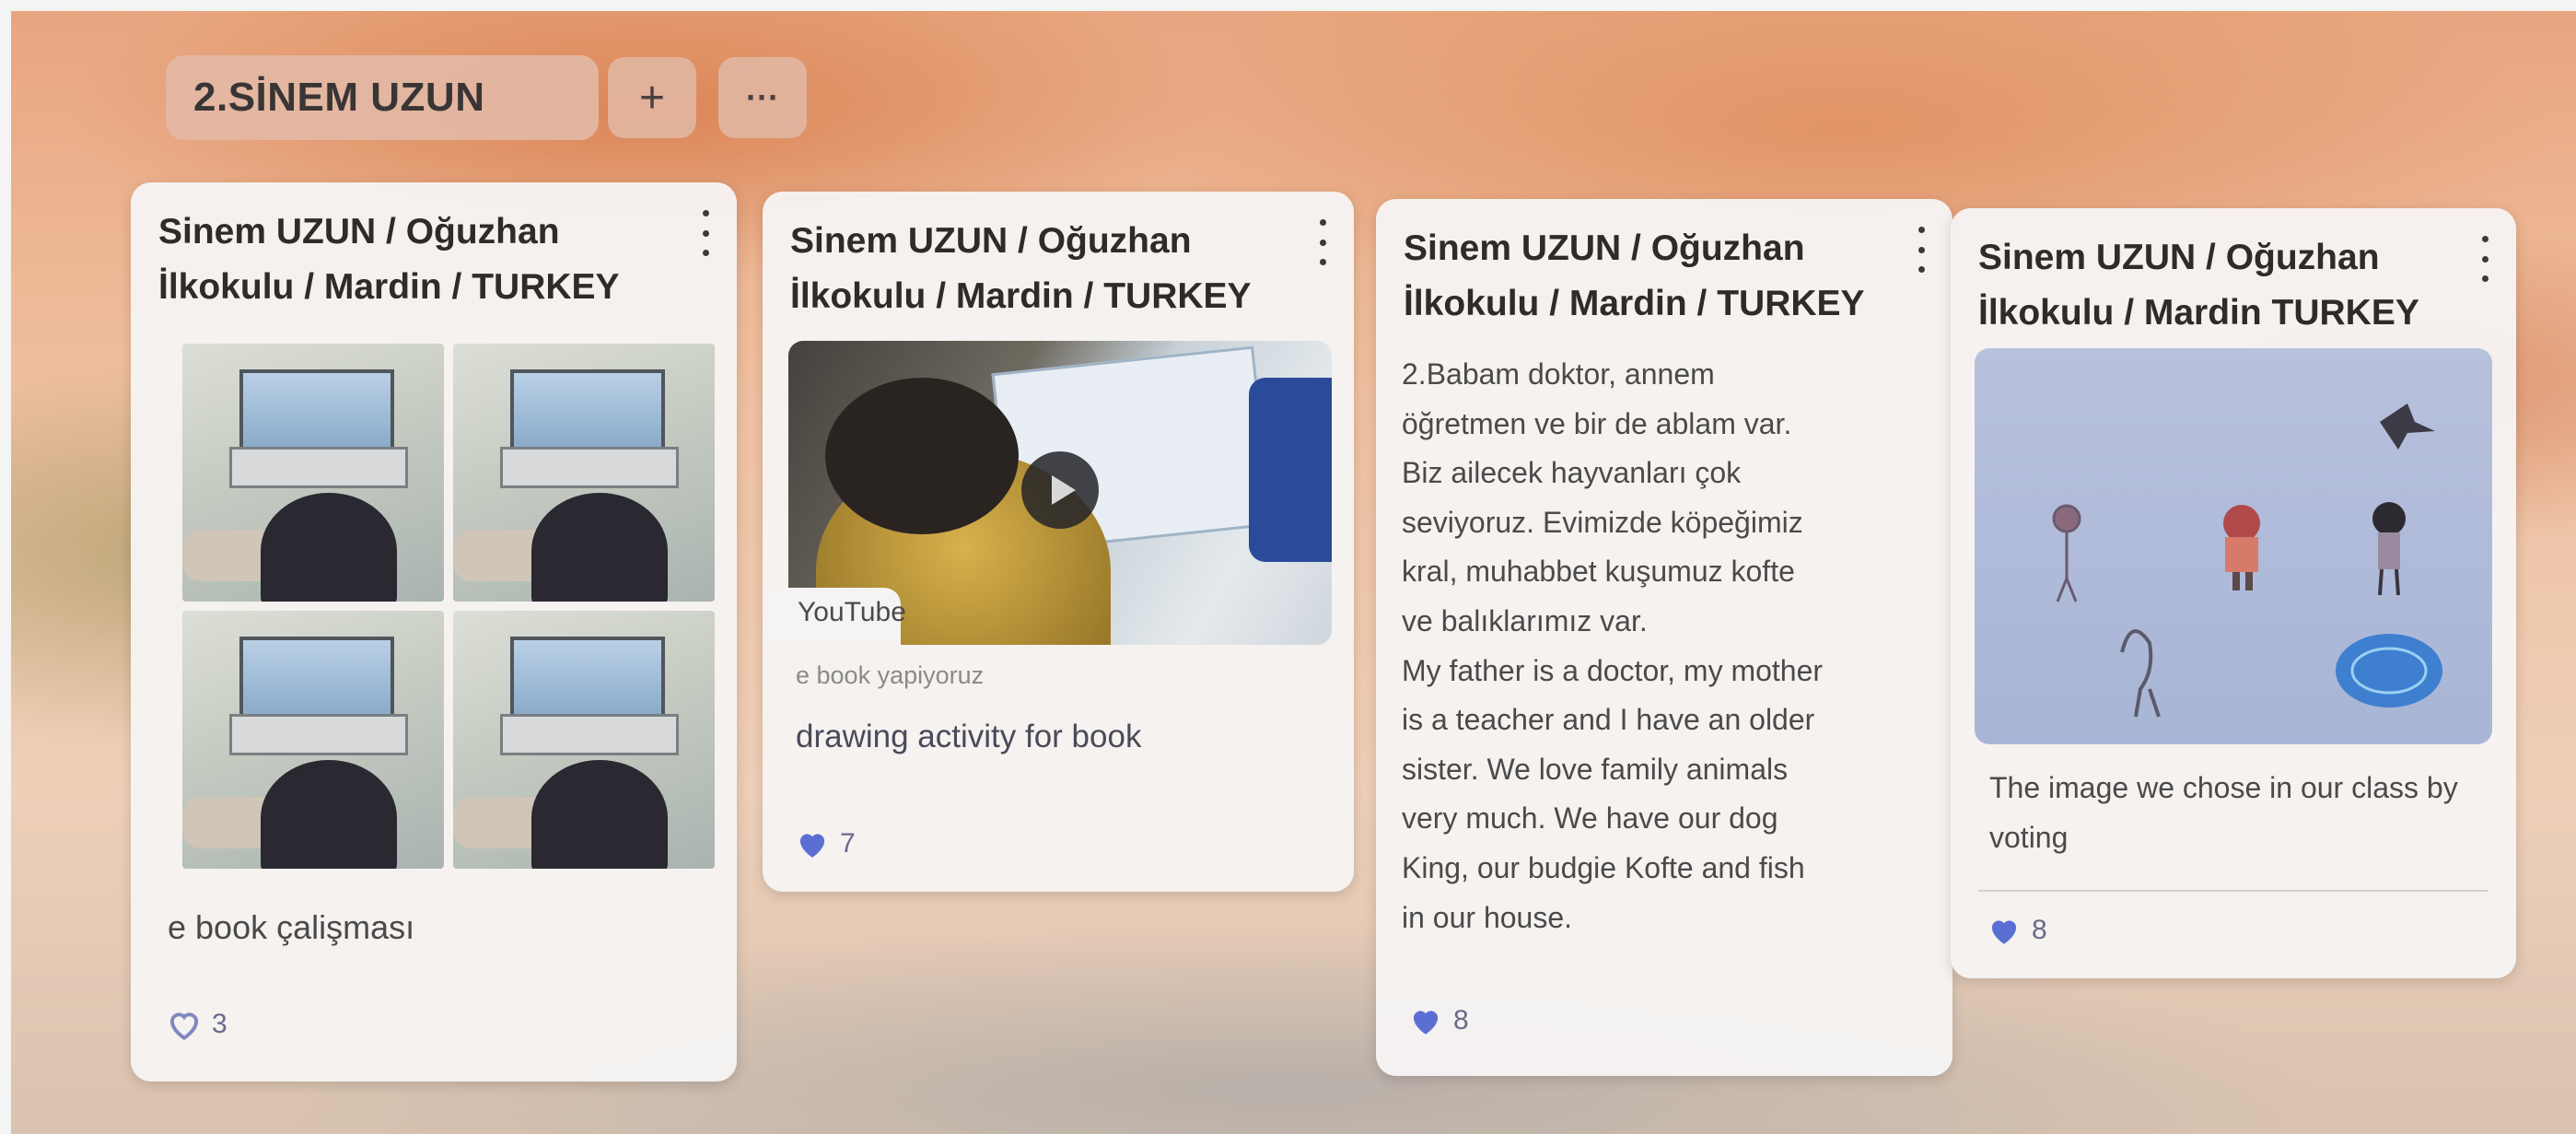  I want to click on section-more-button: ···, so click(762, 97).